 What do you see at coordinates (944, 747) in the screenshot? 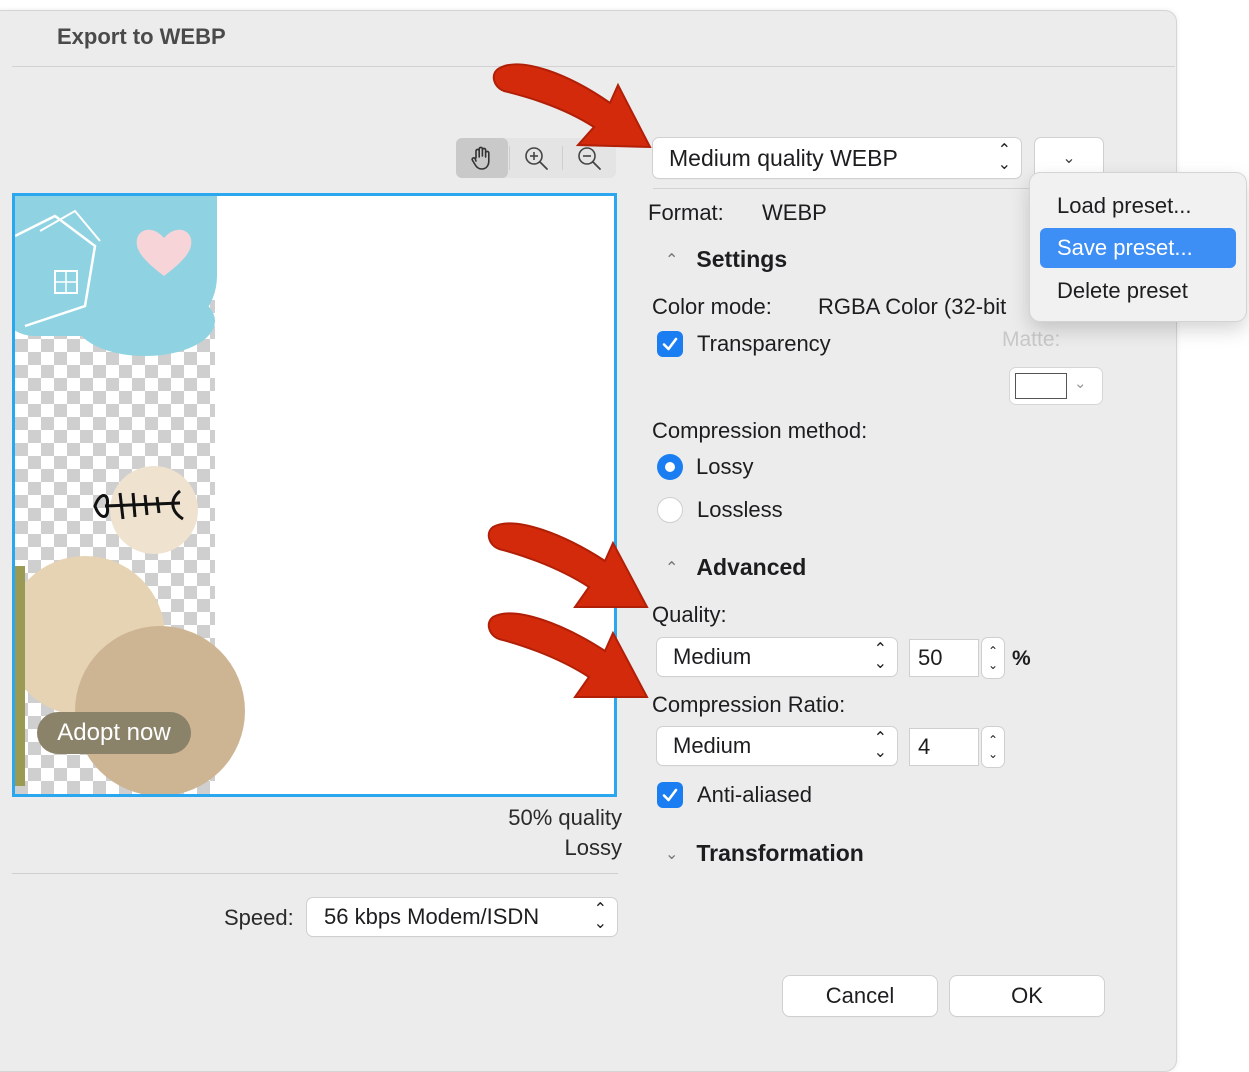
I see `compression-value-input: 4` at bounding box center [944, 747].